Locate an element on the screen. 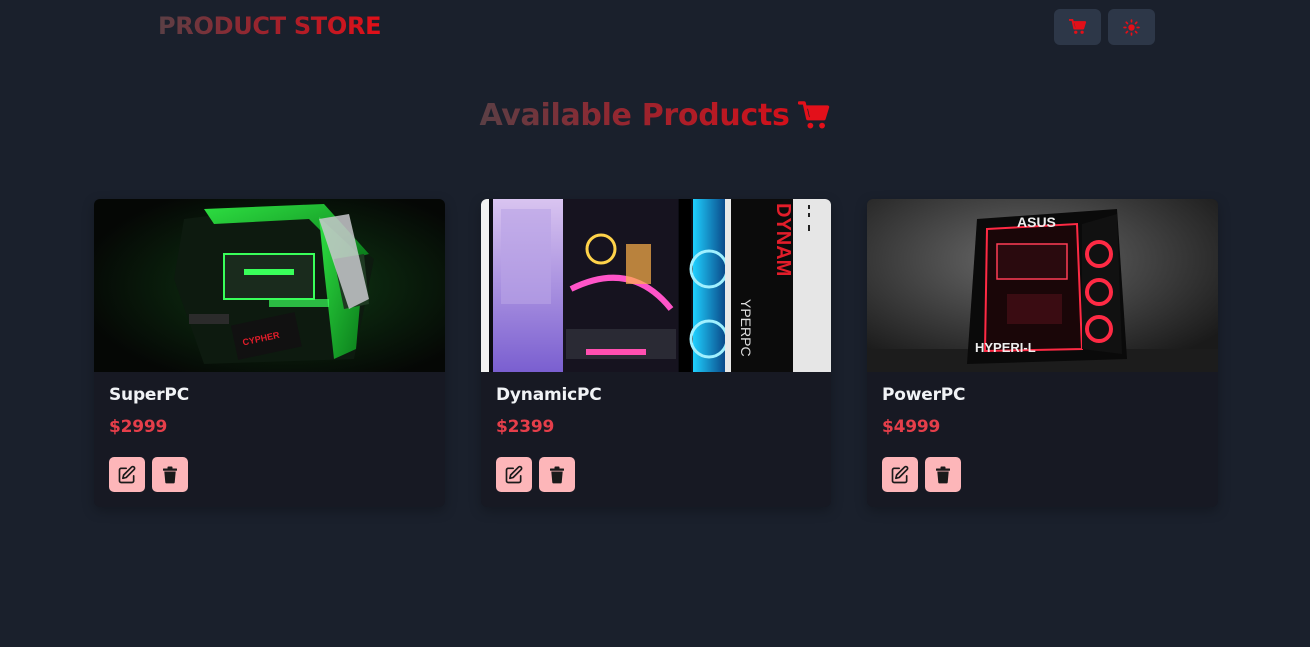 The image size is (1310, 647). svg-text: YPERPC is located at coordinates (746, 328).